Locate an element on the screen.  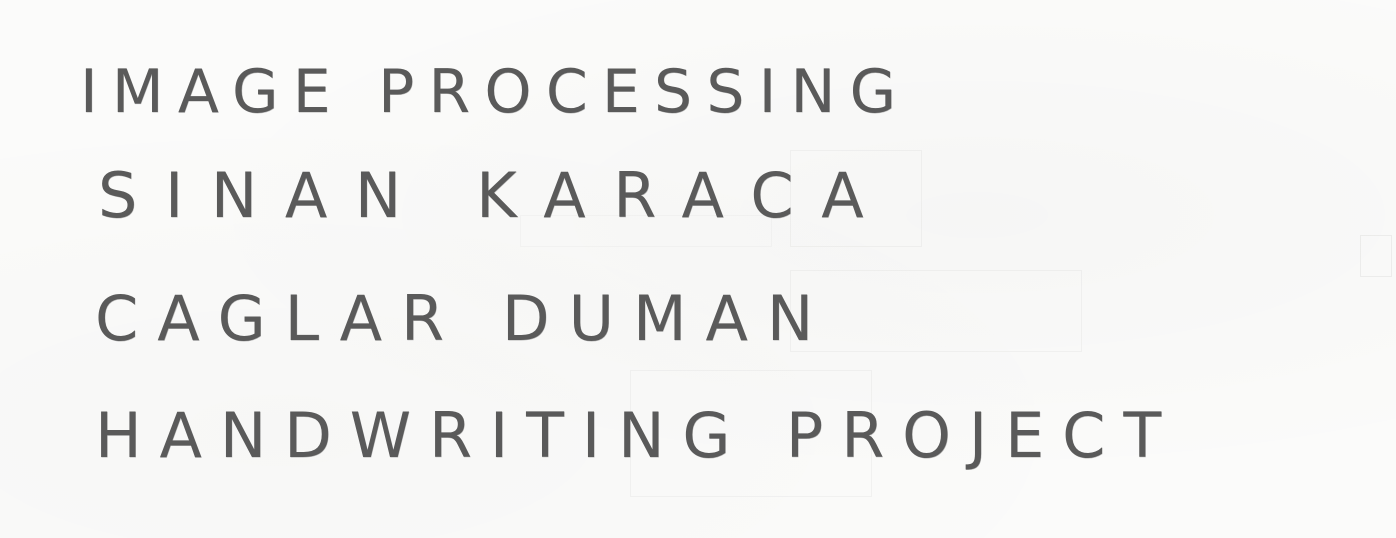
handwritten-line-author-2: CAGLAR DUMAN is located at coordinates (464, 318).